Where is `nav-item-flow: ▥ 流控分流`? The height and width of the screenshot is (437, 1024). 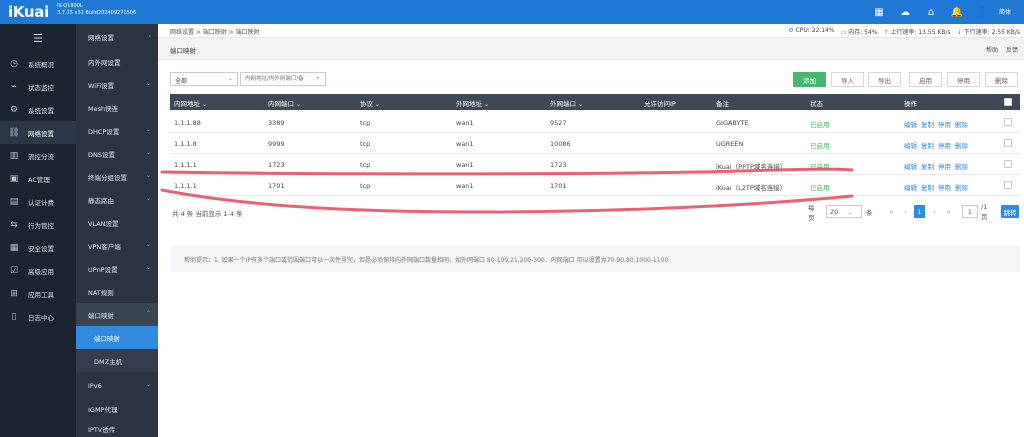
nav-item-flow: ▥ 流控分流 is located at coordinates (38, 155).